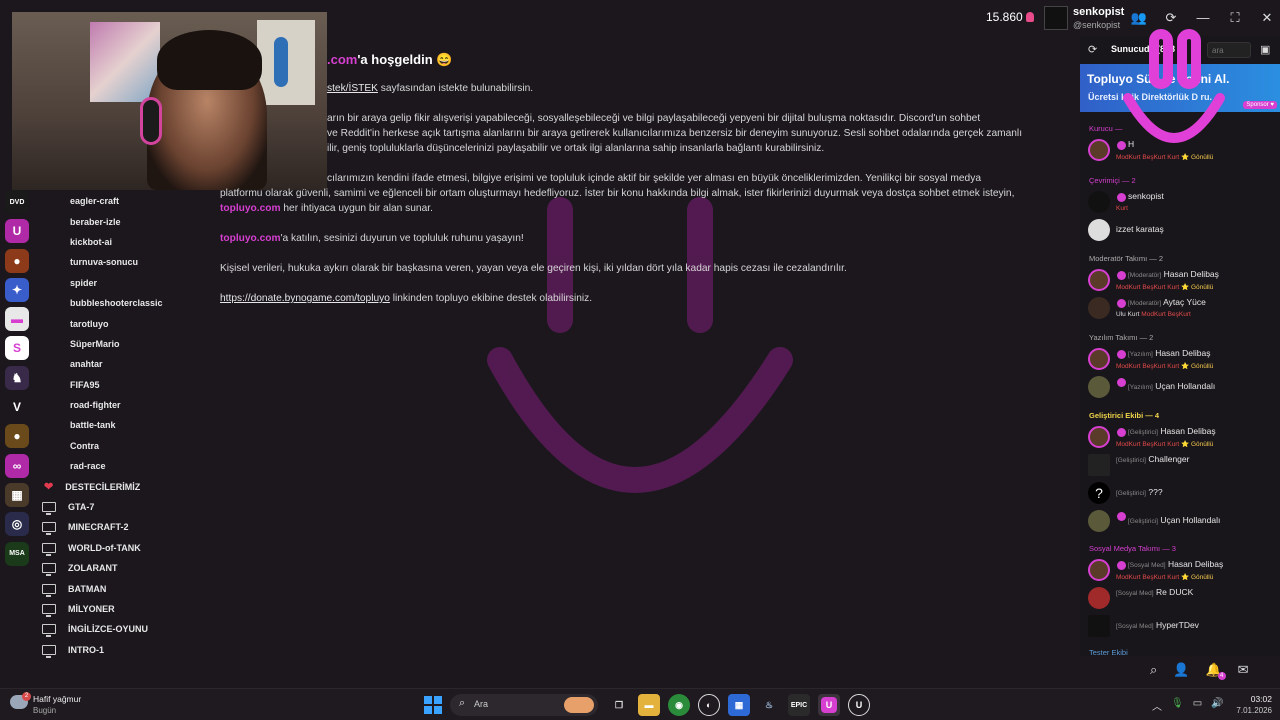 This screenshot has height=720, width=1280. I want to click on unreal-icon: U, so click(859, 705).